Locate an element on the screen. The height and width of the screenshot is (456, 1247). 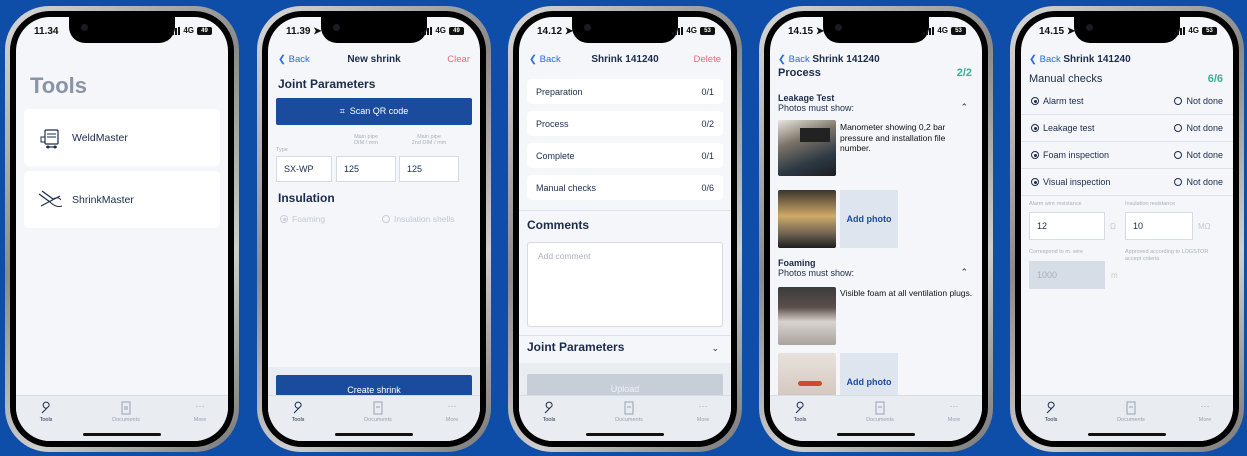
tool-card-shrinkmaster: ShrinkMaster is located at coordinates (122, 199).